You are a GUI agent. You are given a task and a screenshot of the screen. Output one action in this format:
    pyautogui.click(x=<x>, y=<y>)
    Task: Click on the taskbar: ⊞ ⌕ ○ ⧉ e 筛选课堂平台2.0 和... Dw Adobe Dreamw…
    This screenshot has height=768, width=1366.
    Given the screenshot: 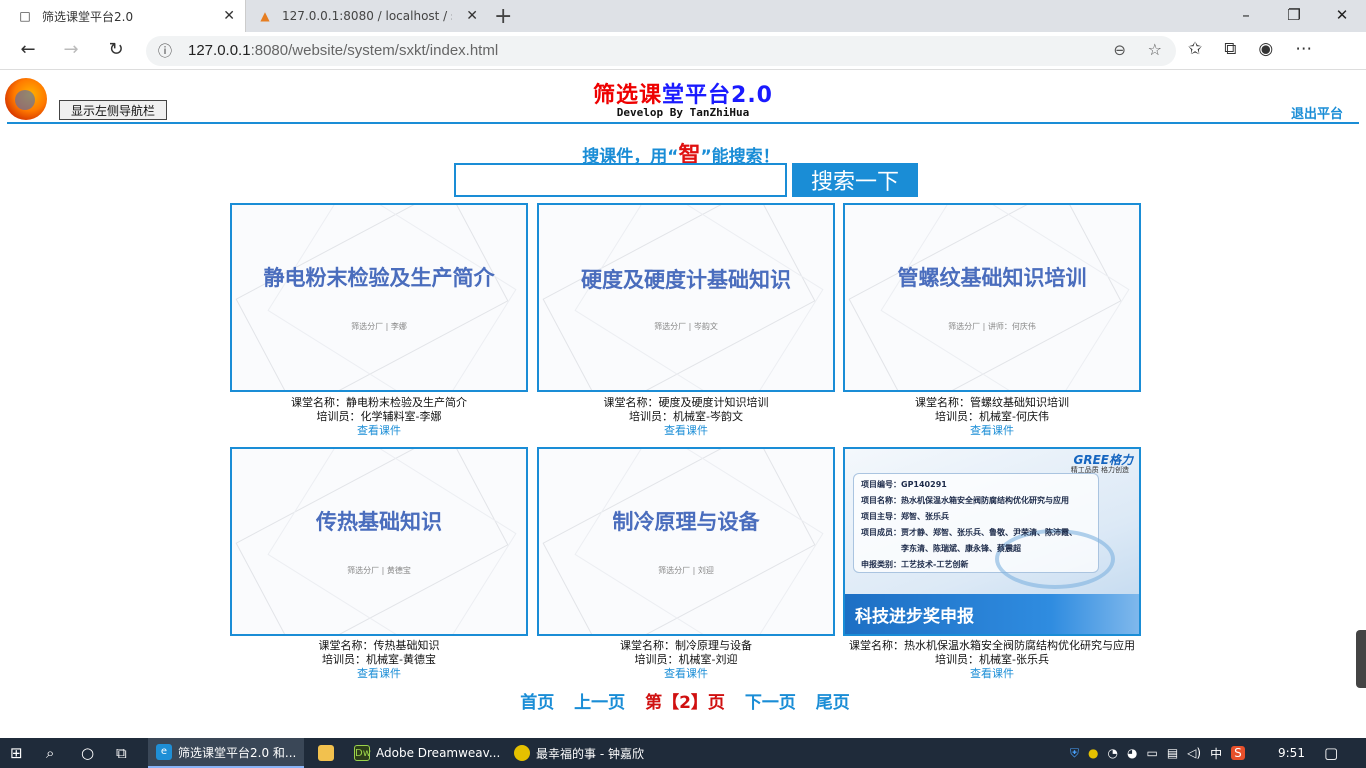 What is the action you would take?
    pyautogui.click(x=683, y=753)
    